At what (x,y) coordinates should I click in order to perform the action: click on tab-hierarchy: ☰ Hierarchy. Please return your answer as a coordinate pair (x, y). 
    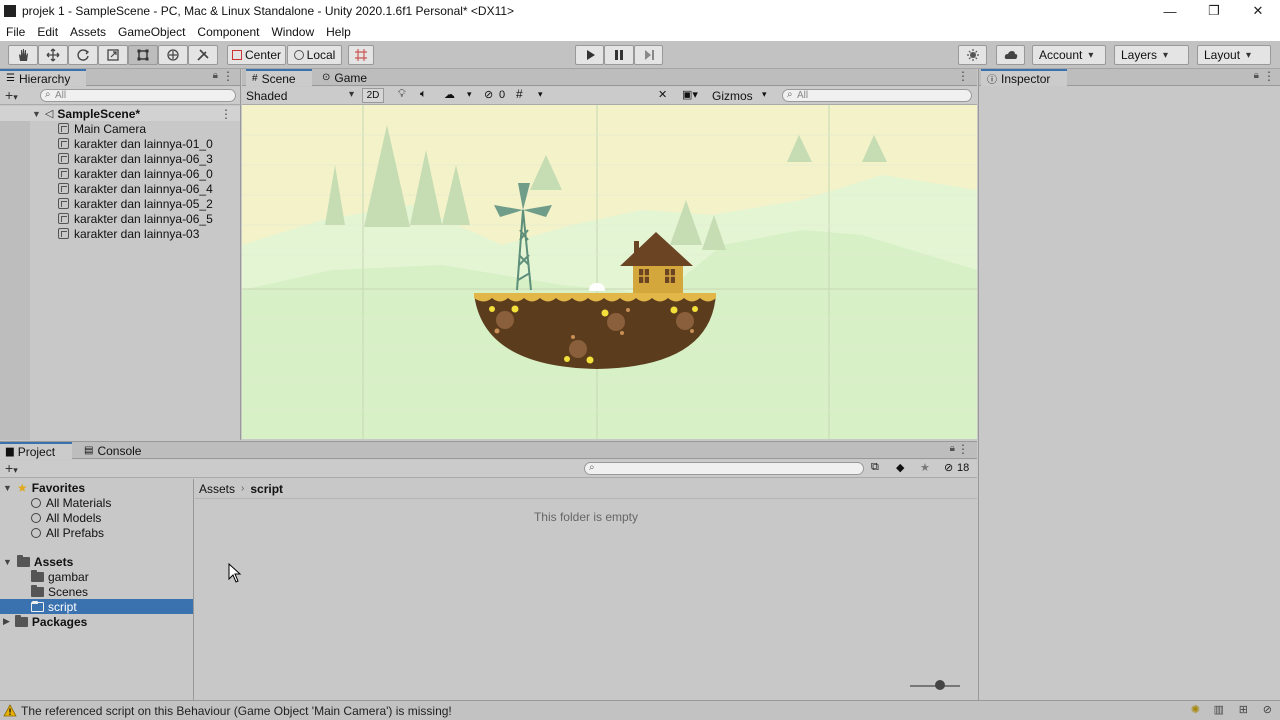
    Looking at the image, I should click on (43, 77).